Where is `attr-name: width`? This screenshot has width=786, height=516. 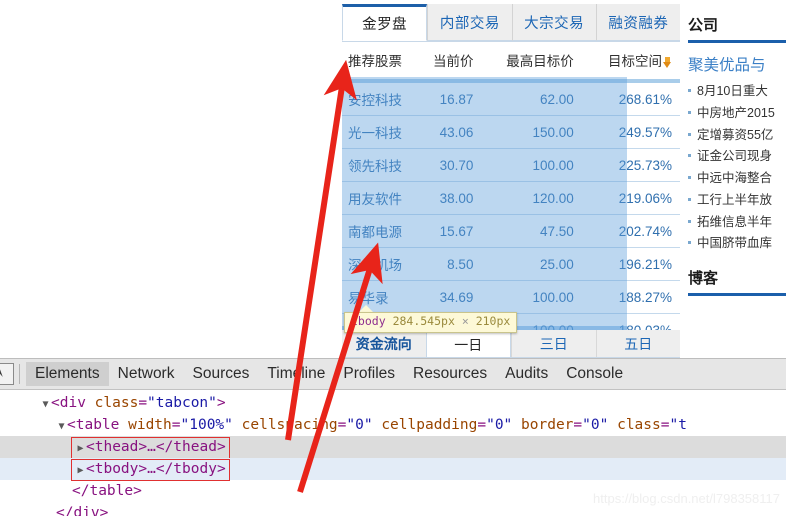 attr-name: width is located at coordinates (150, 425).